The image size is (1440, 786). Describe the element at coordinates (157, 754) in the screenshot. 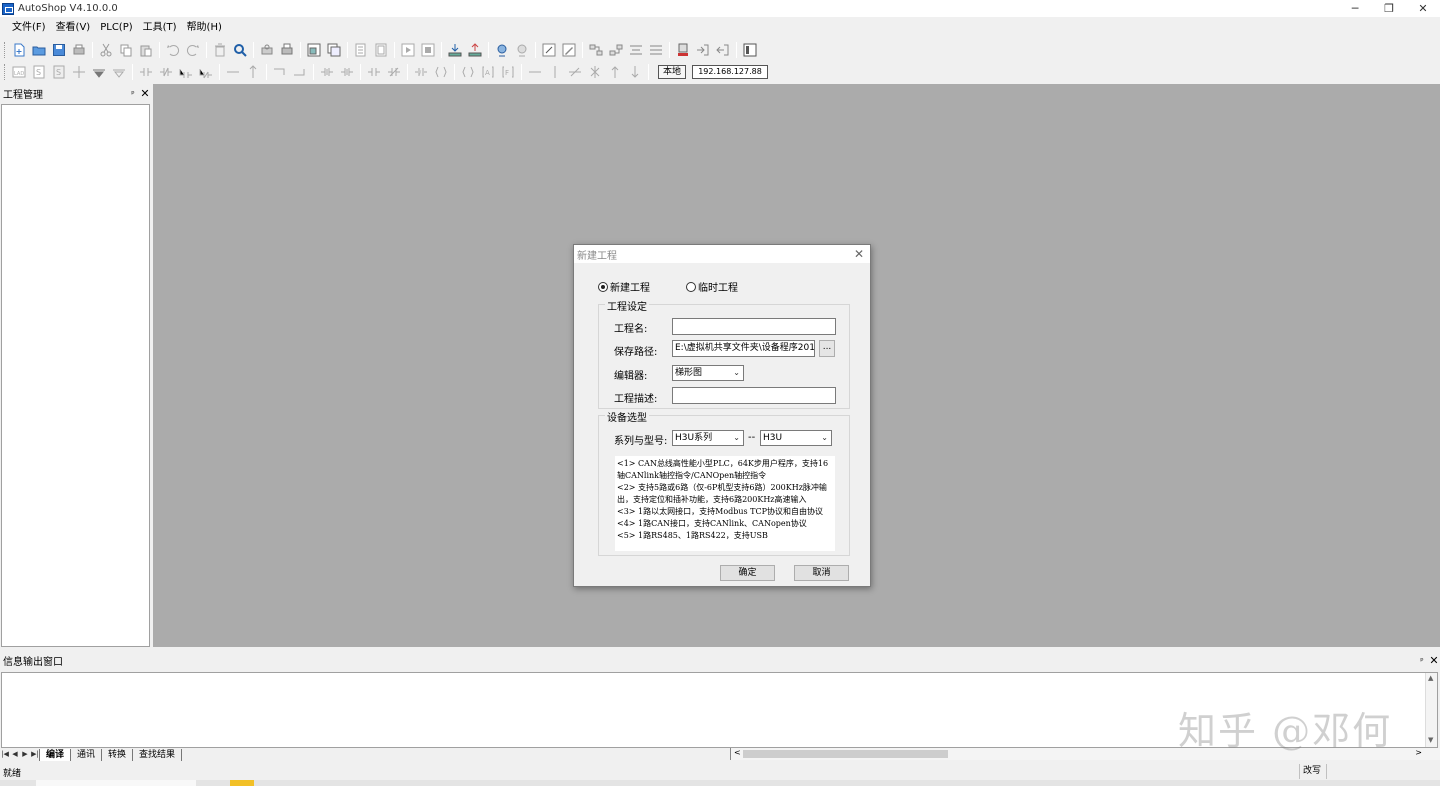

I see `tab-find-results: 查找结果` at that location.